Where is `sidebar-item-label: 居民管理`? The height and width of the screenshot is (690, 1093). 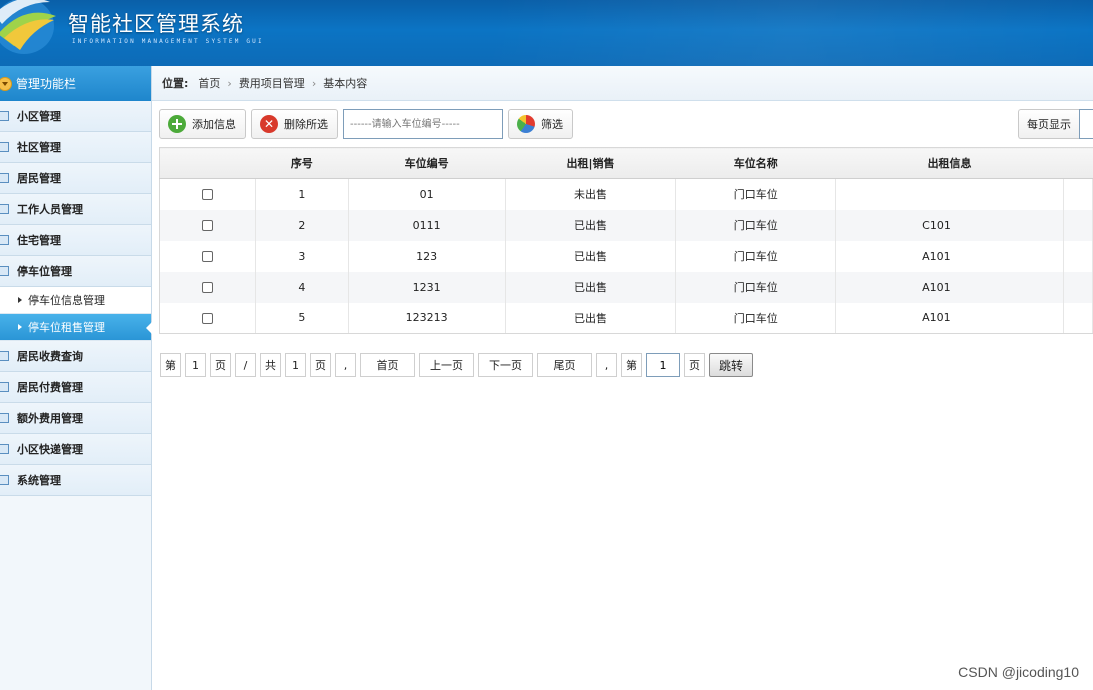
sidebar-item-label: 居民管理 is located at coordinates (39, 178).